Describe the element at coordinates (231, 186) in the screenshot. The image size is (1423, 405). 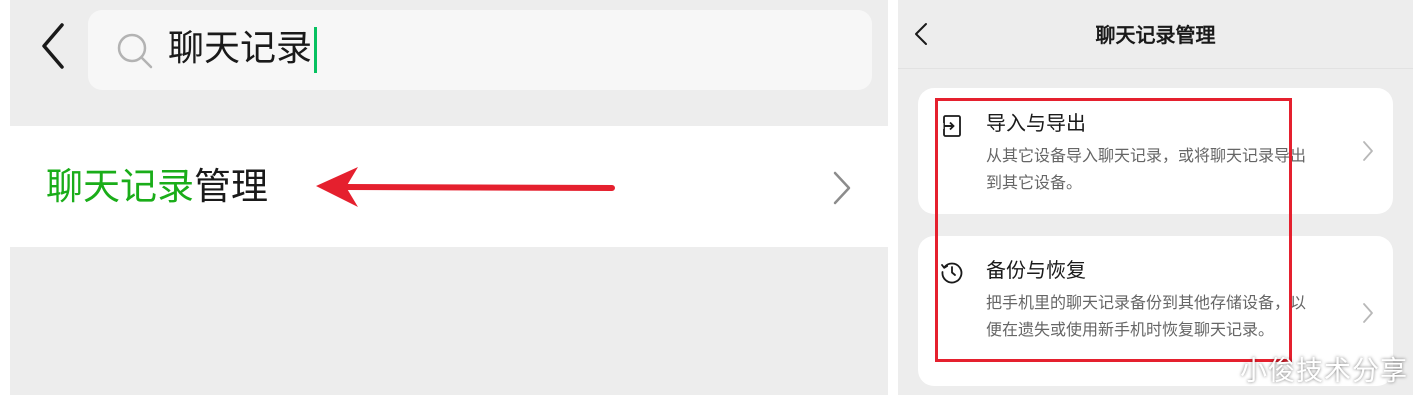
I see `result-rest-text: 管理` at that location.